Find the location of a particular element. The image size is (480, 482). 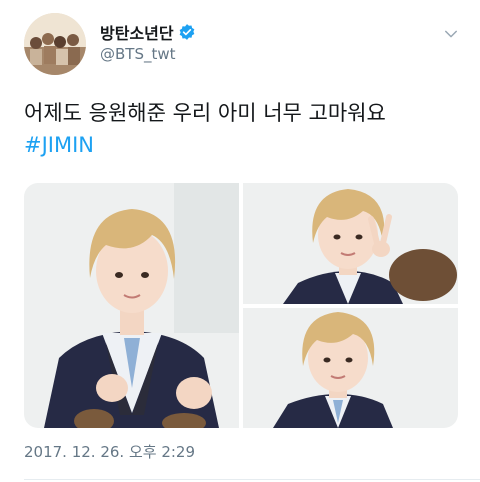

handle: @BTS_twt is located at coordinates (138, 54).